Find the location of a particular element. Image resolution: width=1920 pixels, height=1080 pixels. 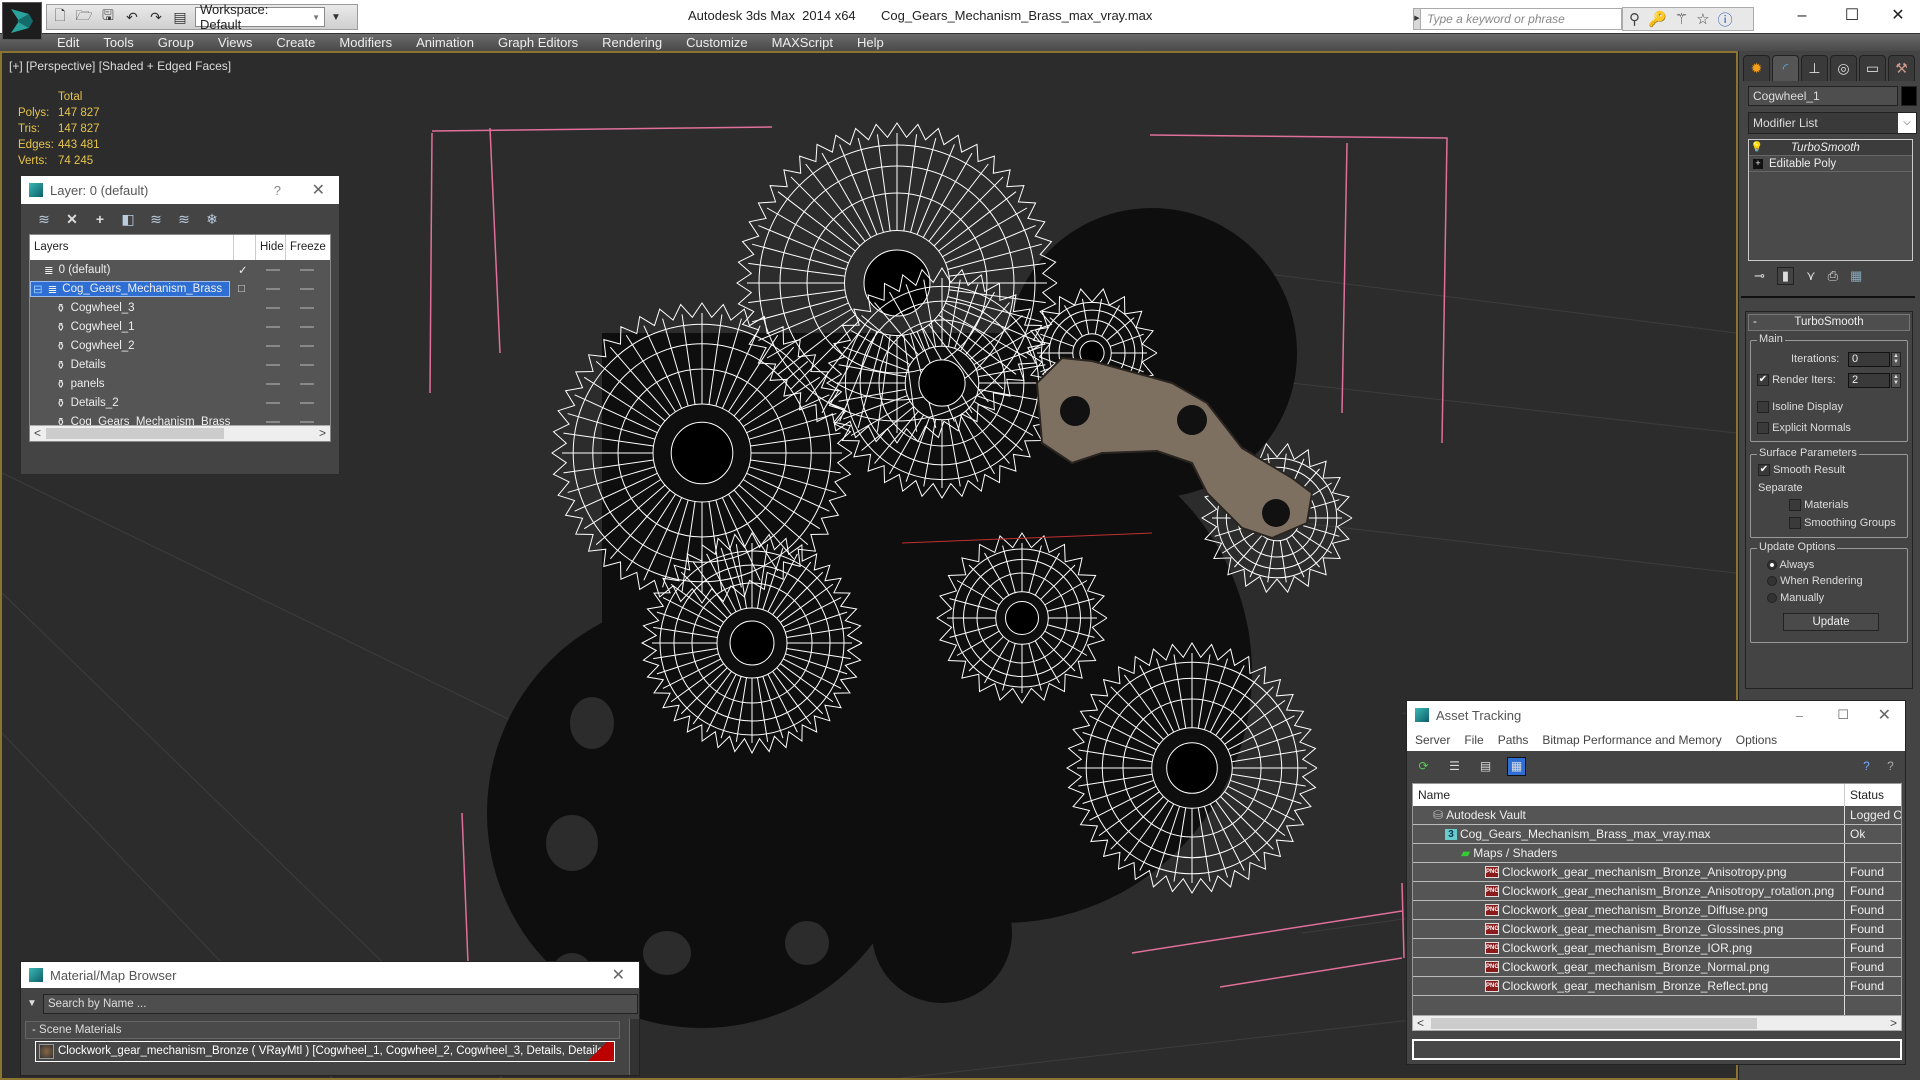

col-hide: Hide is located at coordinates (271, 247).